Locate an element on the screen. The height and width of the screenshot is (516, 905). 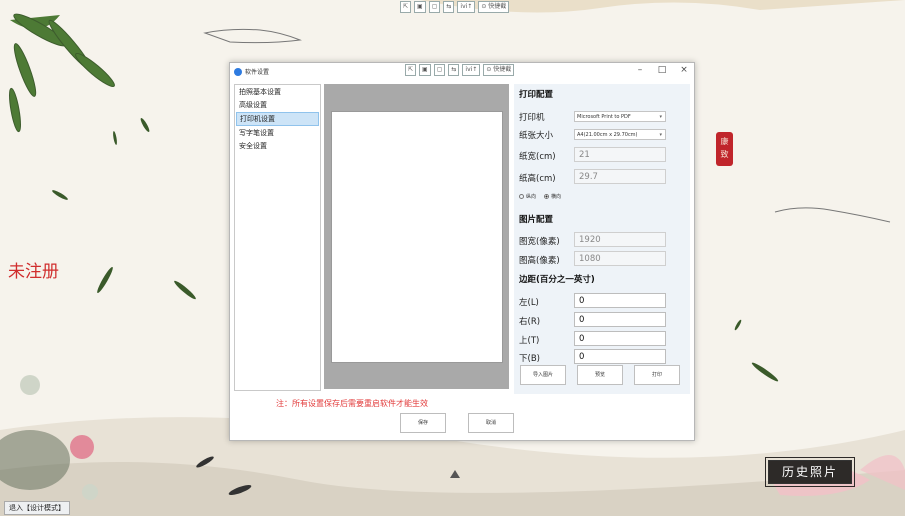
app-icon is located at coordinates (238, 72).